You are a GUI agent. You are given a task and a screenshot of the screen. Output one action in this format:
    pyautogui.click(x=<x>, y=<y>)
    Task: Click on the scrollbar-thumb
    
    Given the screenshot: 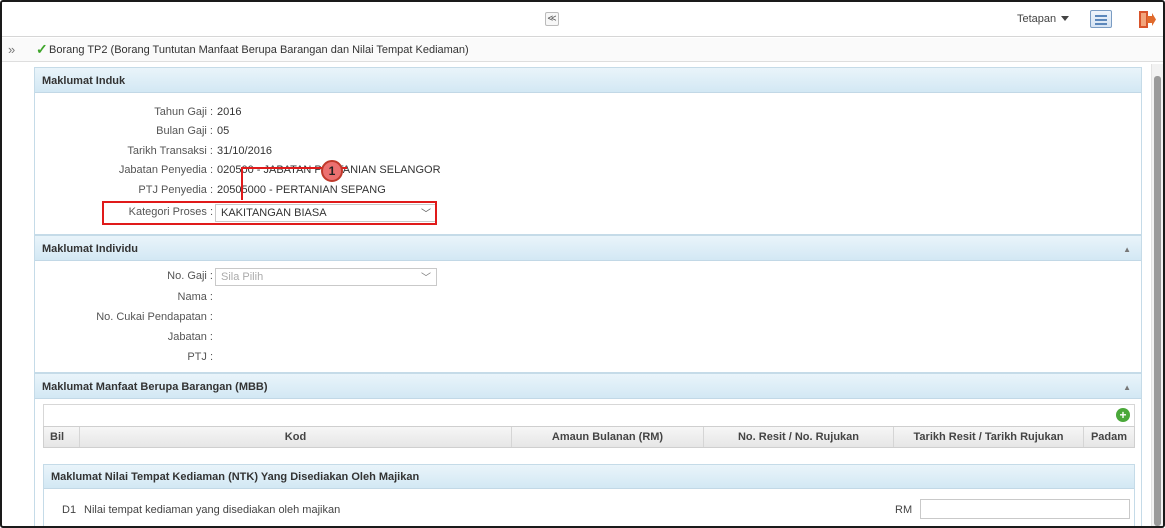 What is the action you would take?
    pyautogui.click(x=1157, y=301)
    